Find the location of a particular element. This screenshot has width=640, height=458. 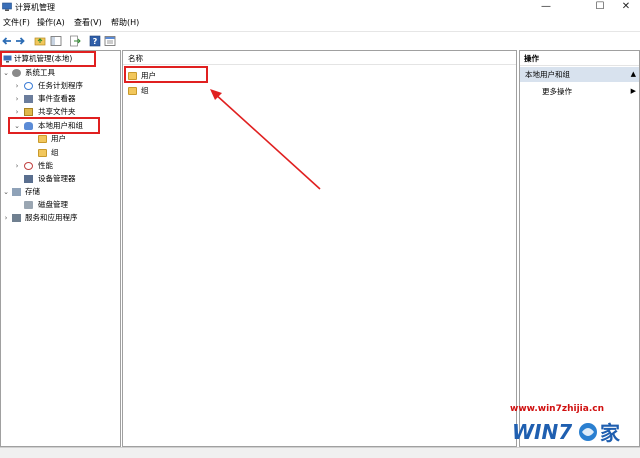

storage-icon is located at coordinates (16, 192).